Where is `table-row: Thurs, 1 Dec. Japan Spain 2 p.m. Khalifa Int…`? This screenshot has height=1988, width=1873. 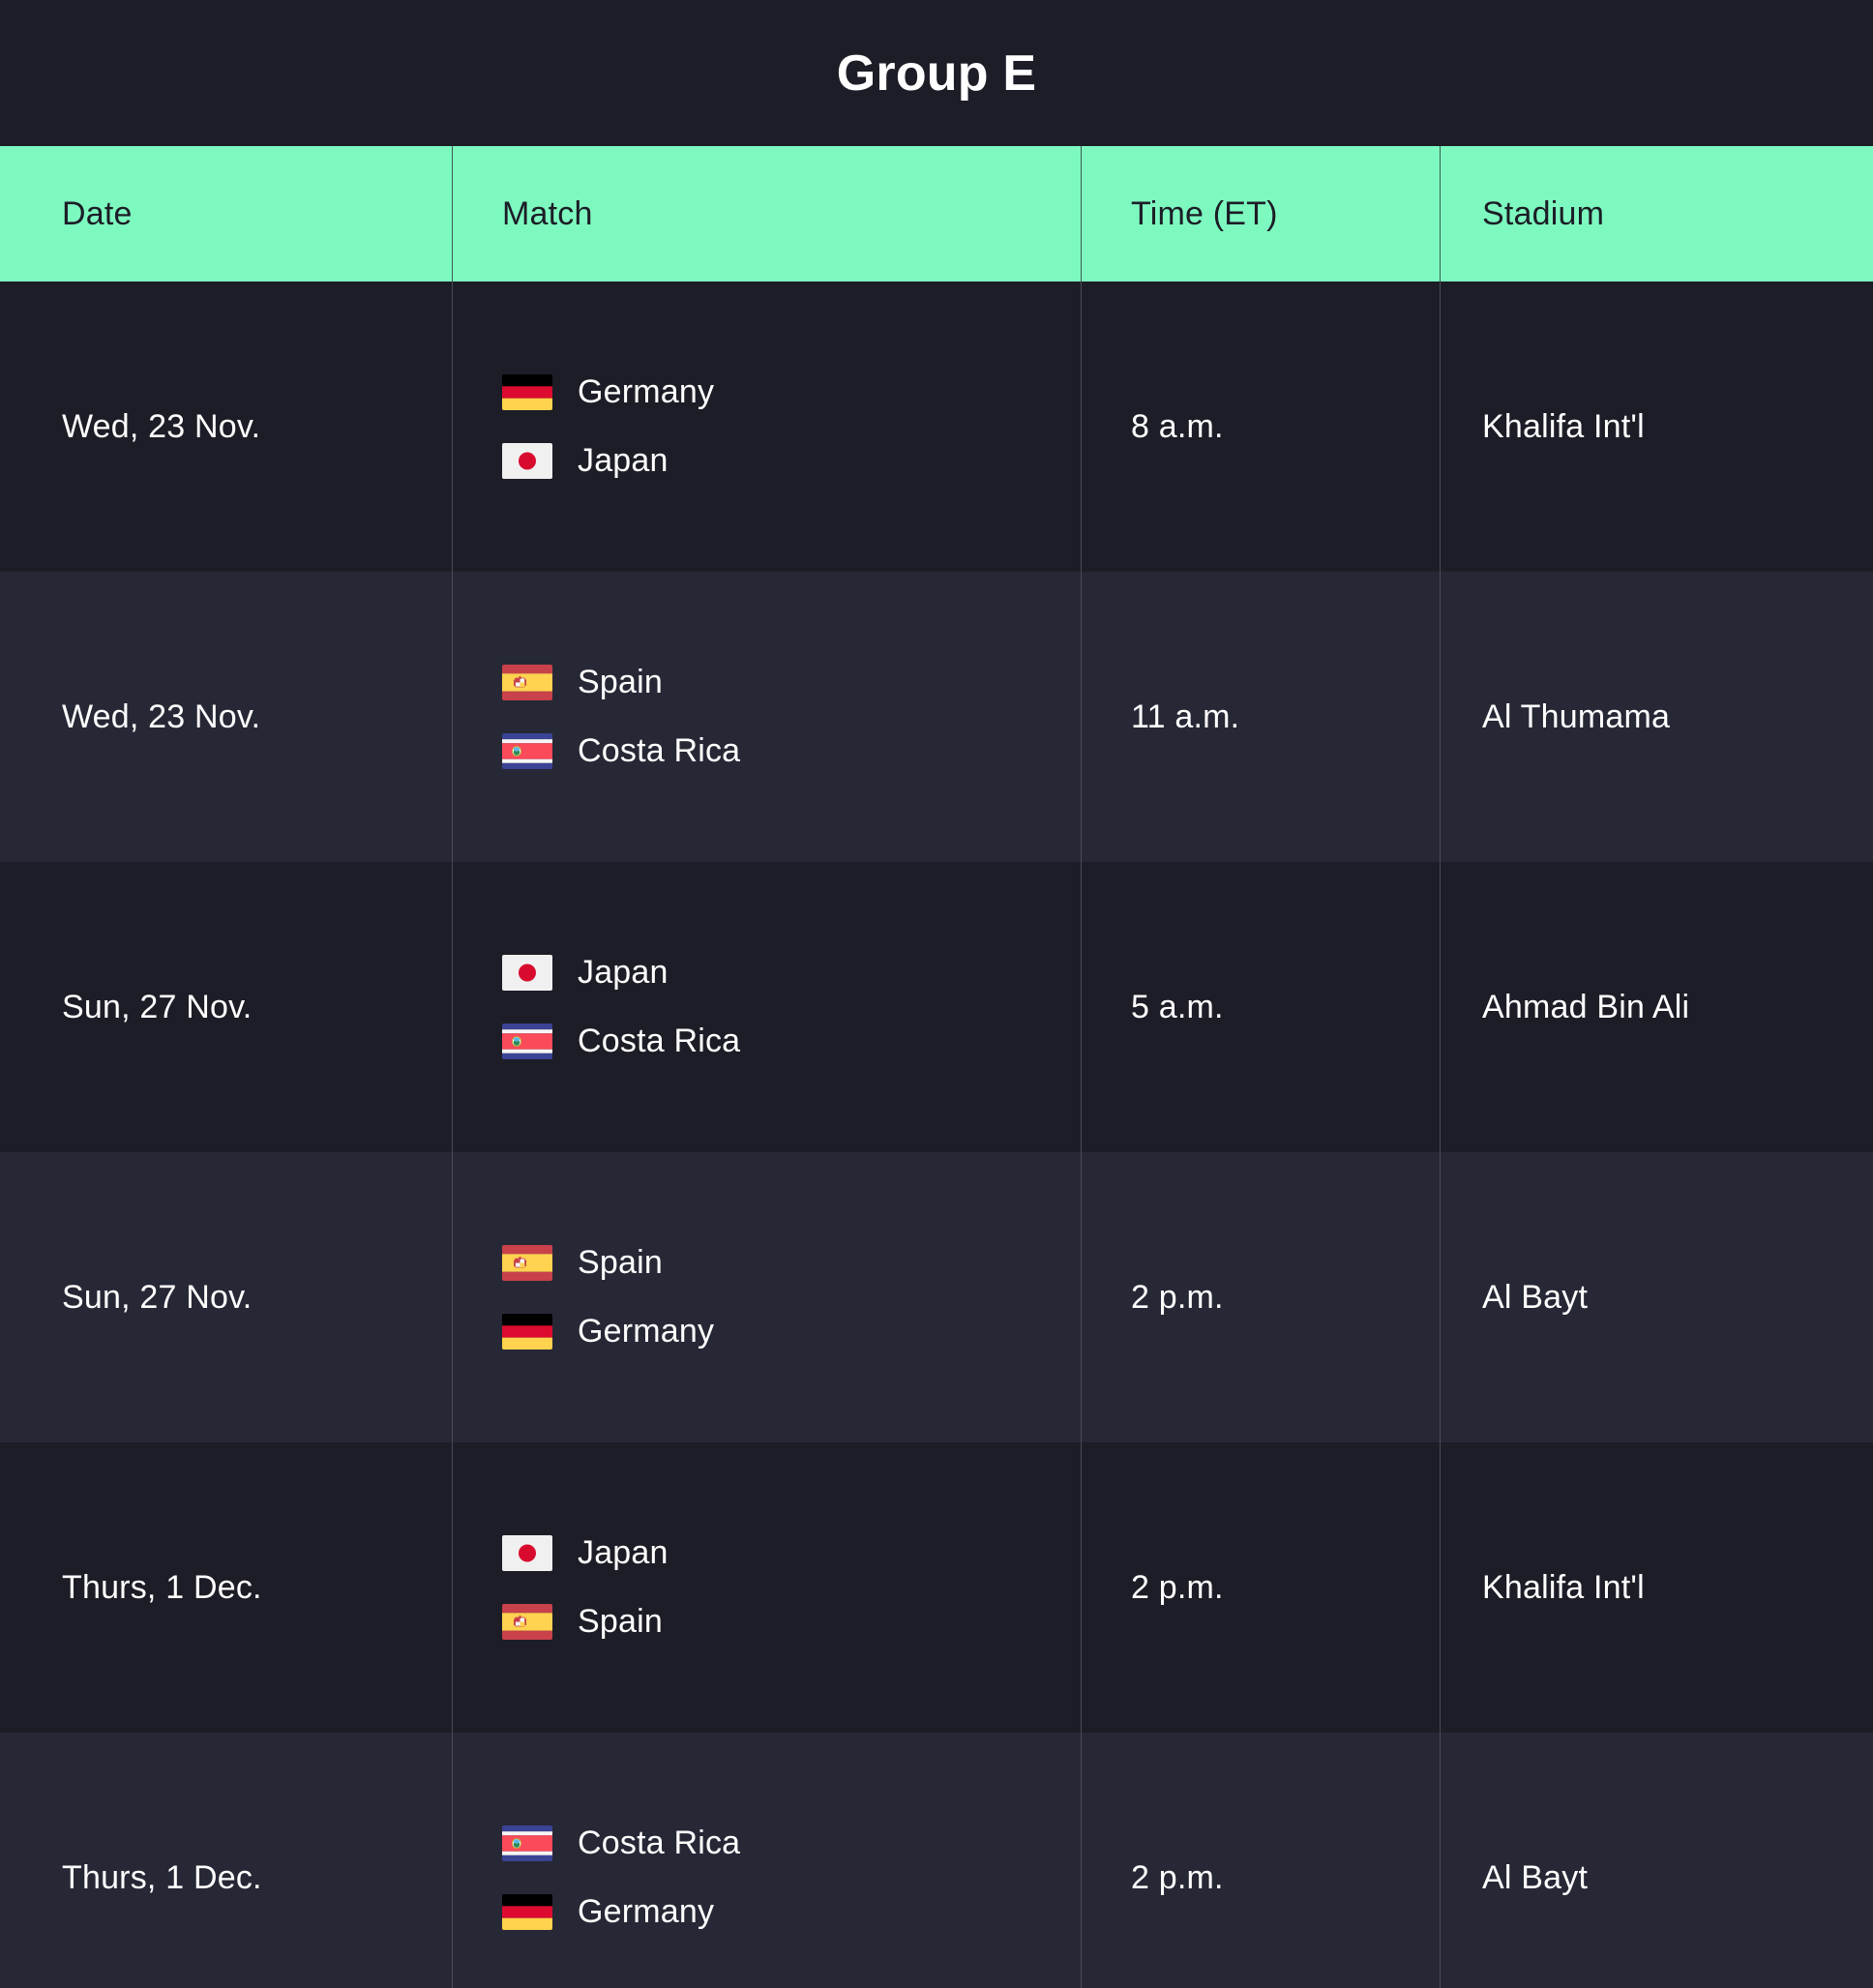
table-row: Thurs, 1 Dec. Japan Spain 2 p.m. Khalifa Int… is located at coordinates (937, 1587).